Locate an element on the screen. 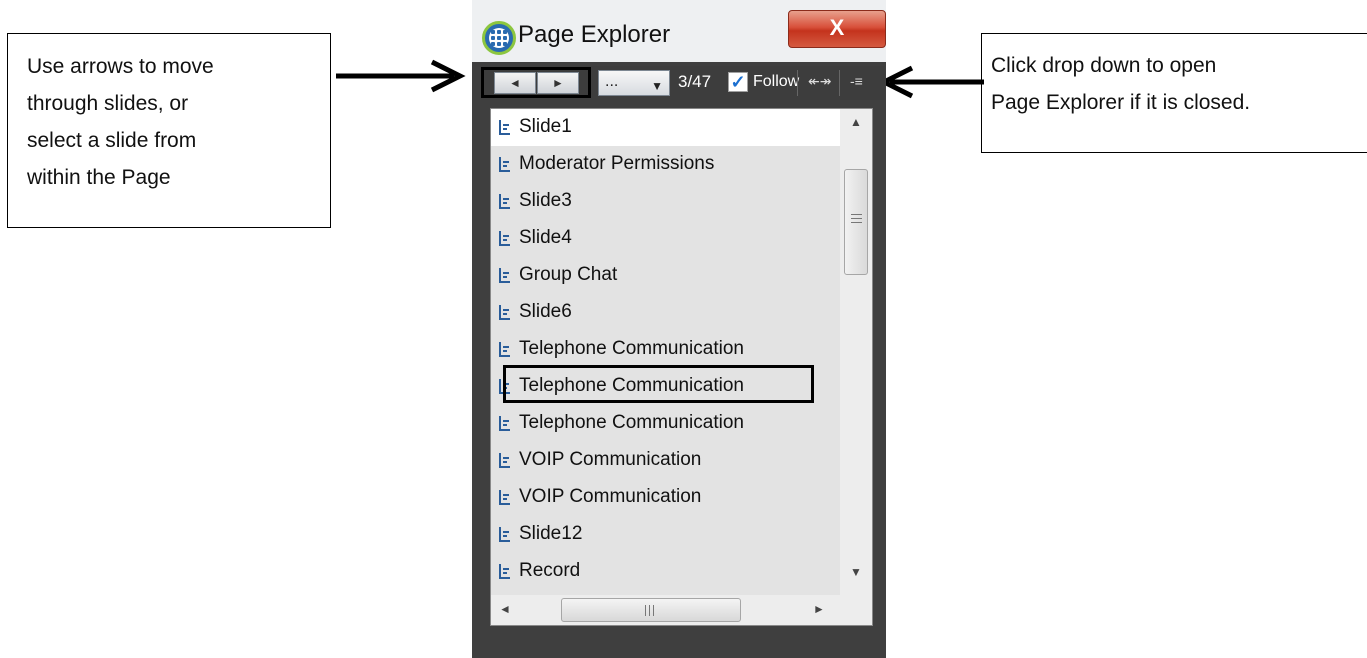  vertical-scrollbar: ▲ ▼ is located at coordinates (856, 352).